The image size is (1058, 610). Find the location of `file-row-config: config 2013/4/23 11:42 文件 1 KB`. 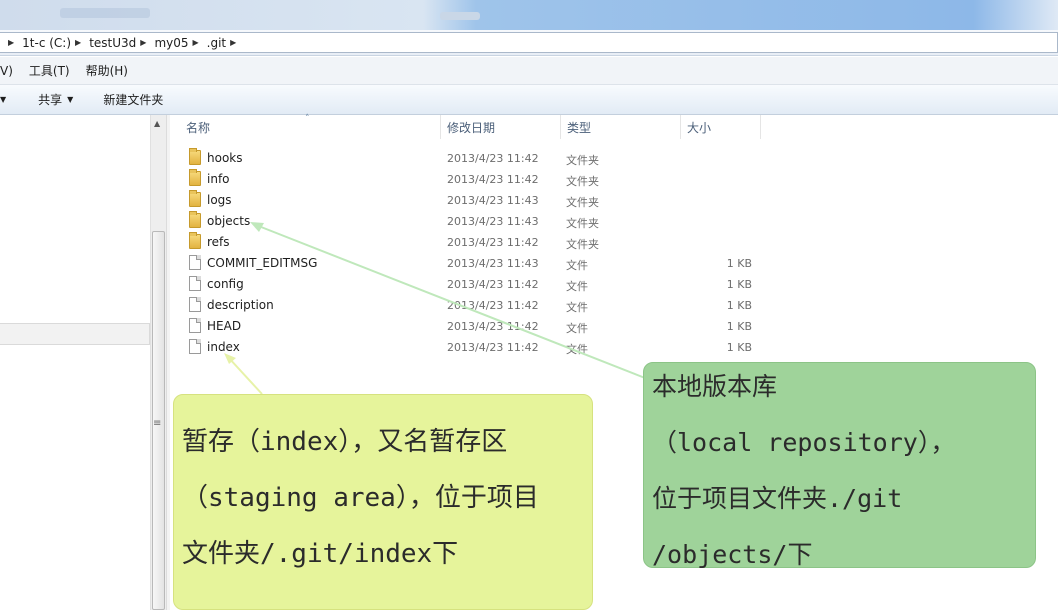

file-row-config: config 2013/4/23 11:42 文件 1 KB is located at coordinates (480, 284).